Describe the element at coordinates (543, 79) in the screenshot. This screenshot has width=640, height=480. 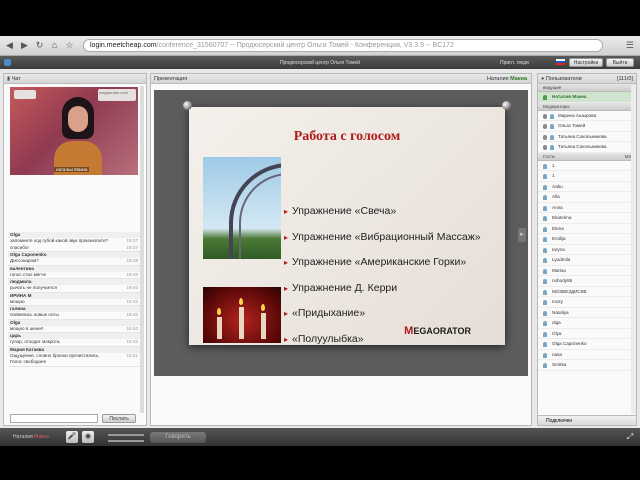
I see `users-icon: ●` at that location.